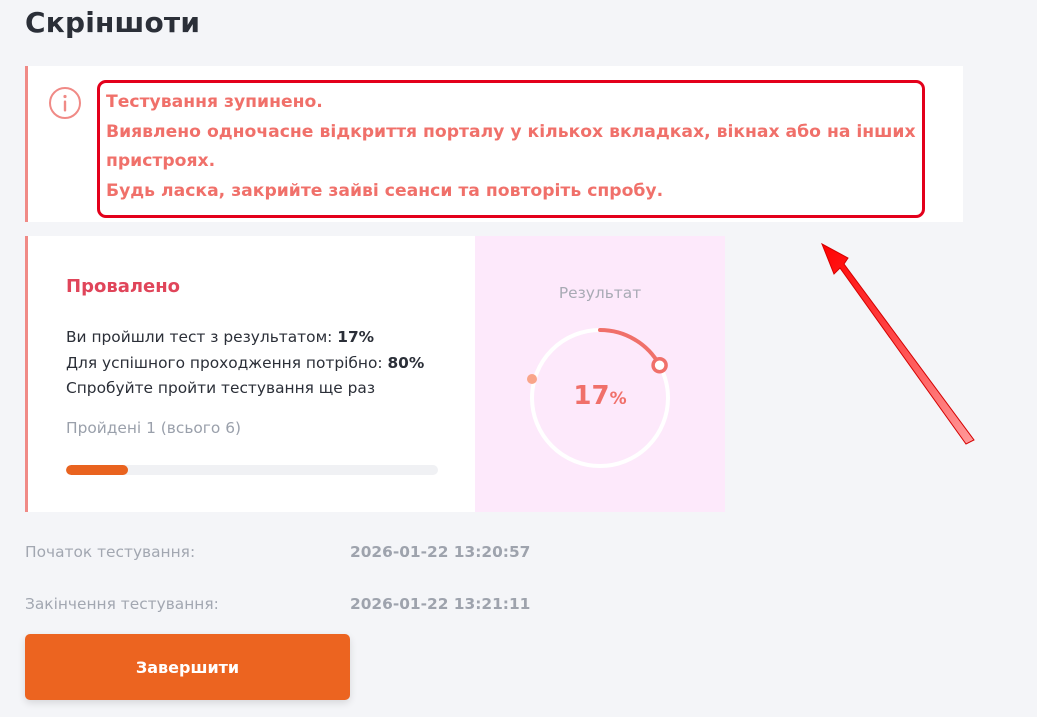 The image size is (1037, 717). What do you see at coordinates (618, 399) in the screenshot?
I see `score-unit: %` at bounding box center [618, 399].